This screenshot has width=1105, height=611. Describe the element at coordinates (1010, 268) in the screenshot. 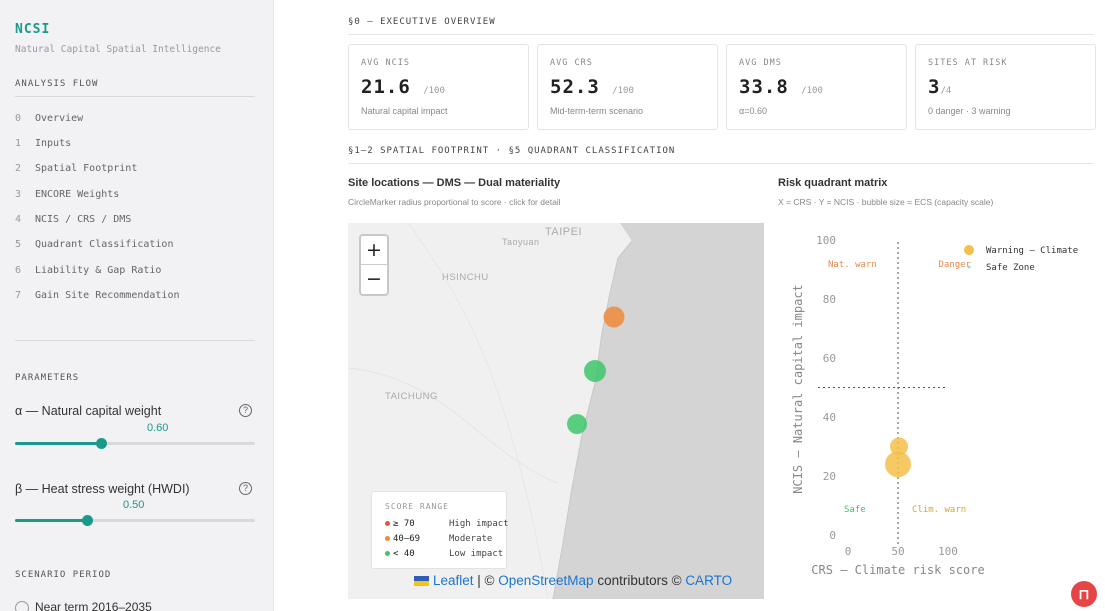

I see `legend-label: Safe Zone` at that location.